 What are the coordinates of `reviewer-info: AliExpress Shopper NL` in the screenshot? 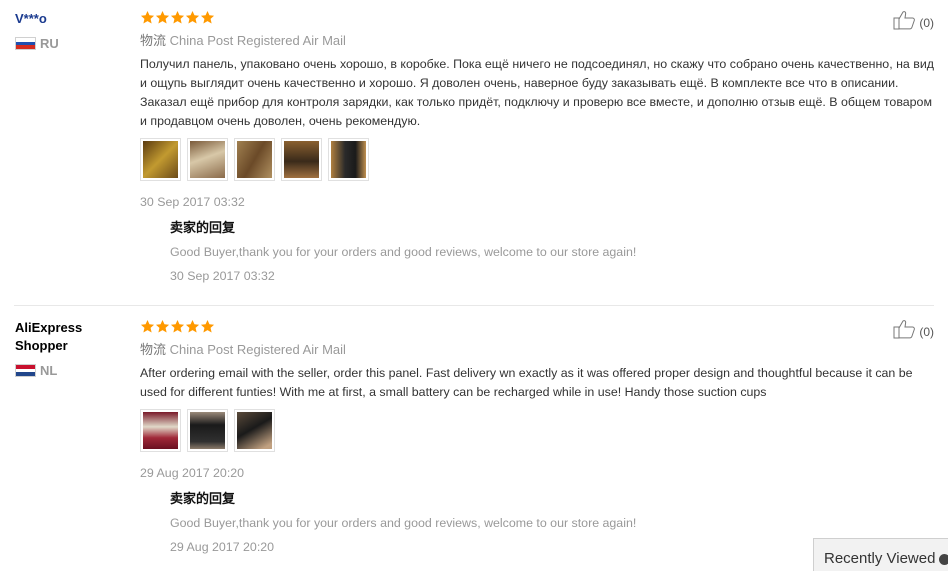 It's located at (72, 348).